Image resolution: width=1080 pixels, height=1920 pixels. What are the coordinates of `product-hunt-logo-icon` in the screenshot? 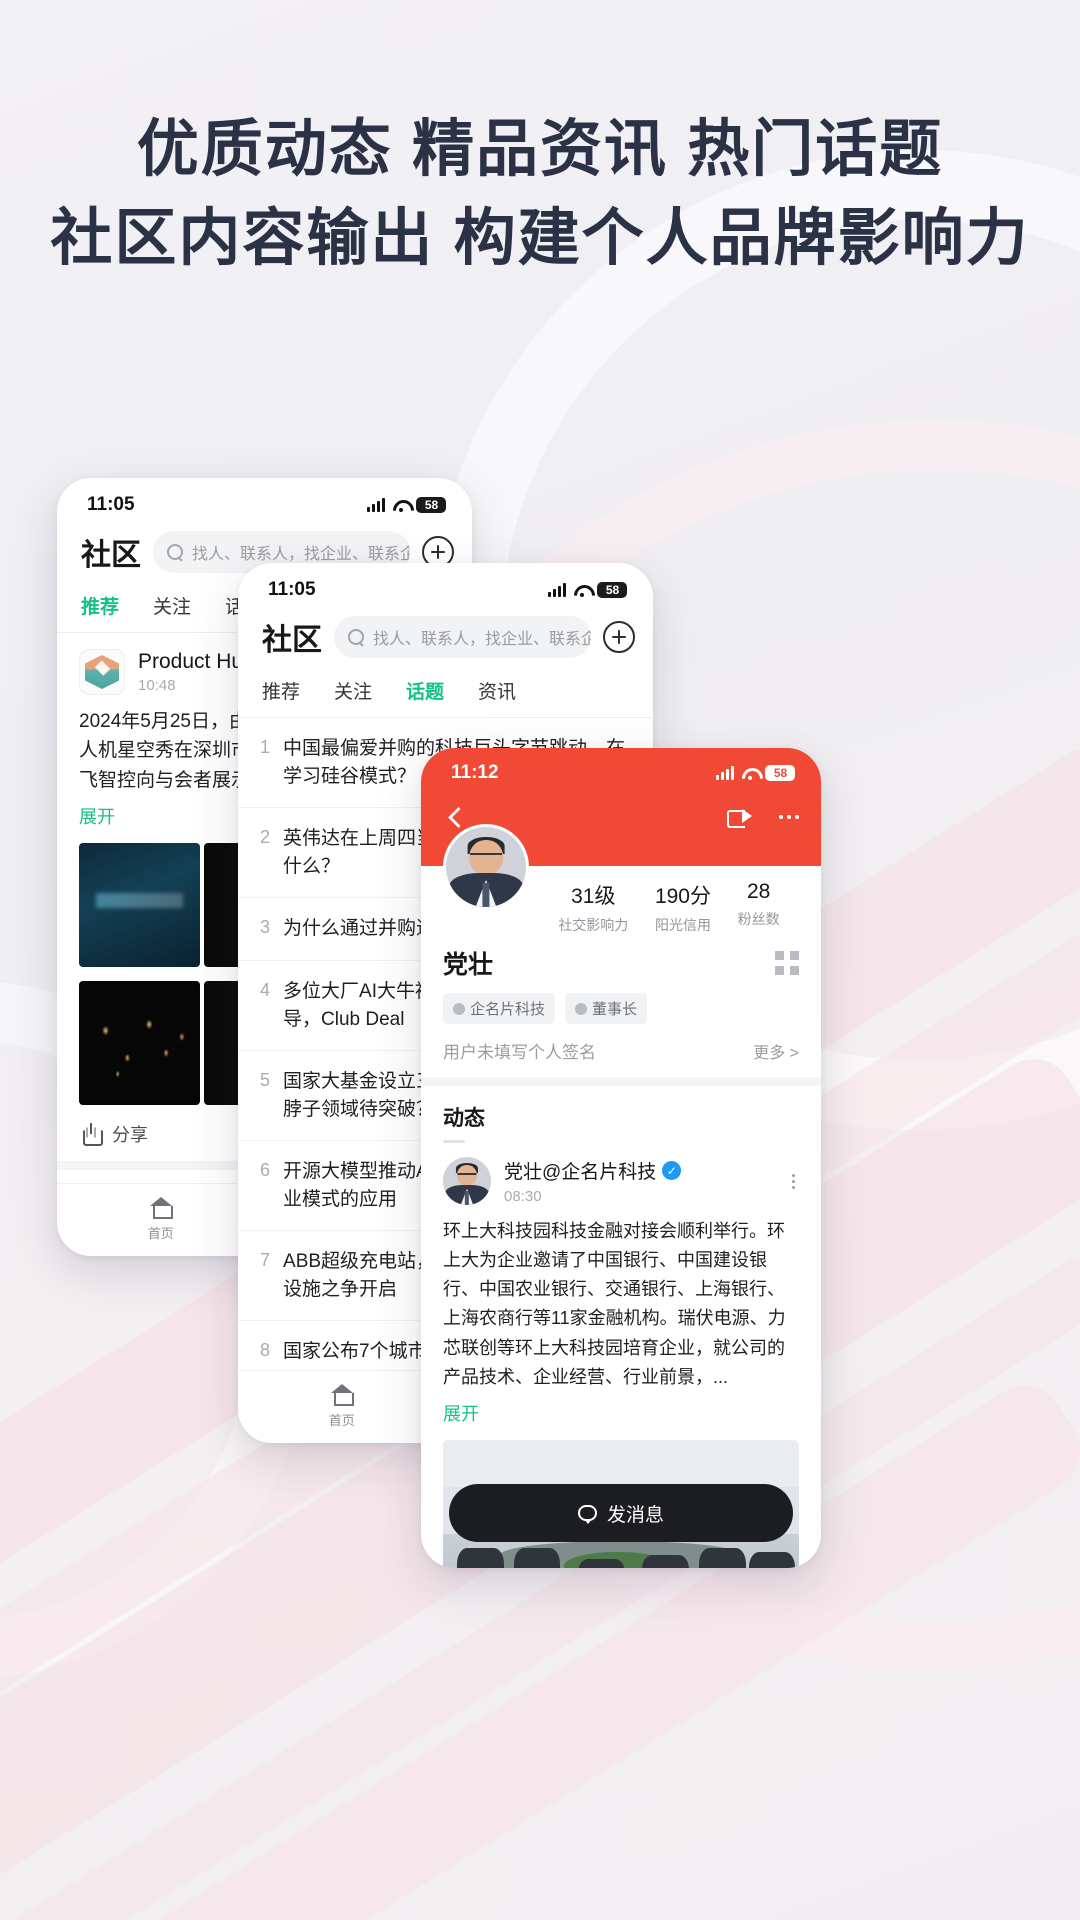 It's located at (102, 672).